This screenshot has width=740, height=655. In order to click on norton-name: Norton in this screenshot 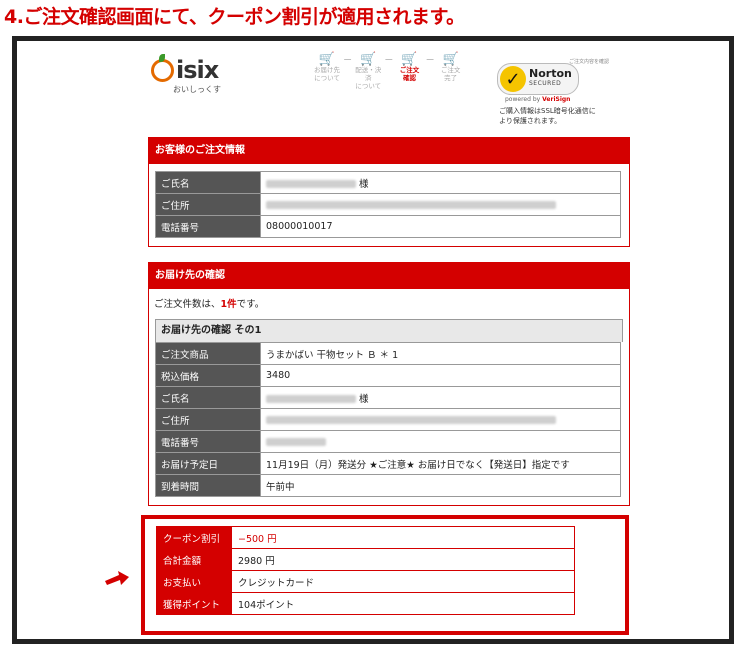, I will do `click(550, 73)`.